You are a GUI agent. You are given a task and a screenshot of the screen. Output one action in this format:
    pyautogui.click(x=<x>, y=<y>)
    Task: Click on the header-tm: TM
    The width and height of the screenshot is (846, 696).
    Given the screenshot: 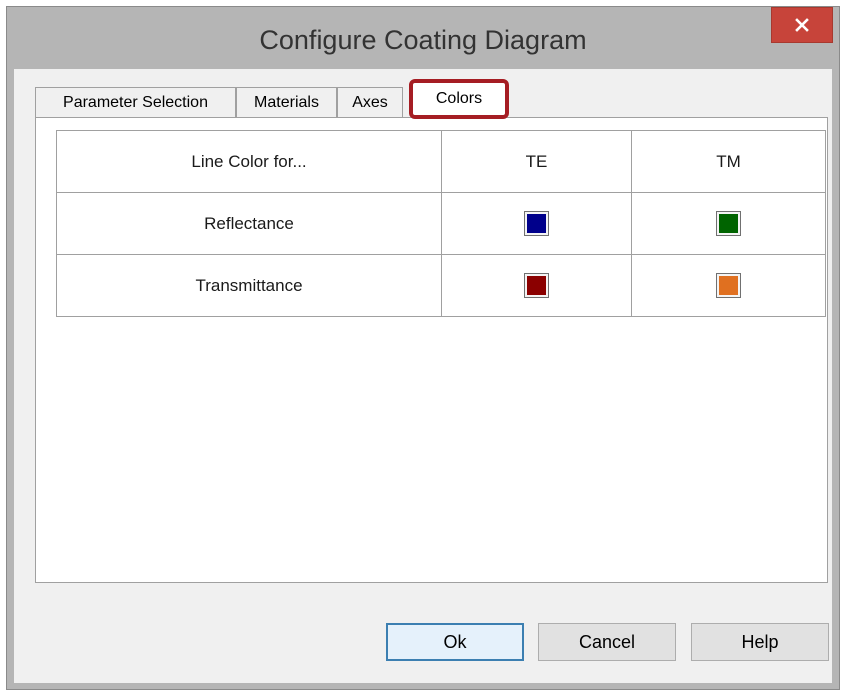 What is the action you would take?
    pyautogui.click(x=728, y=161)
    